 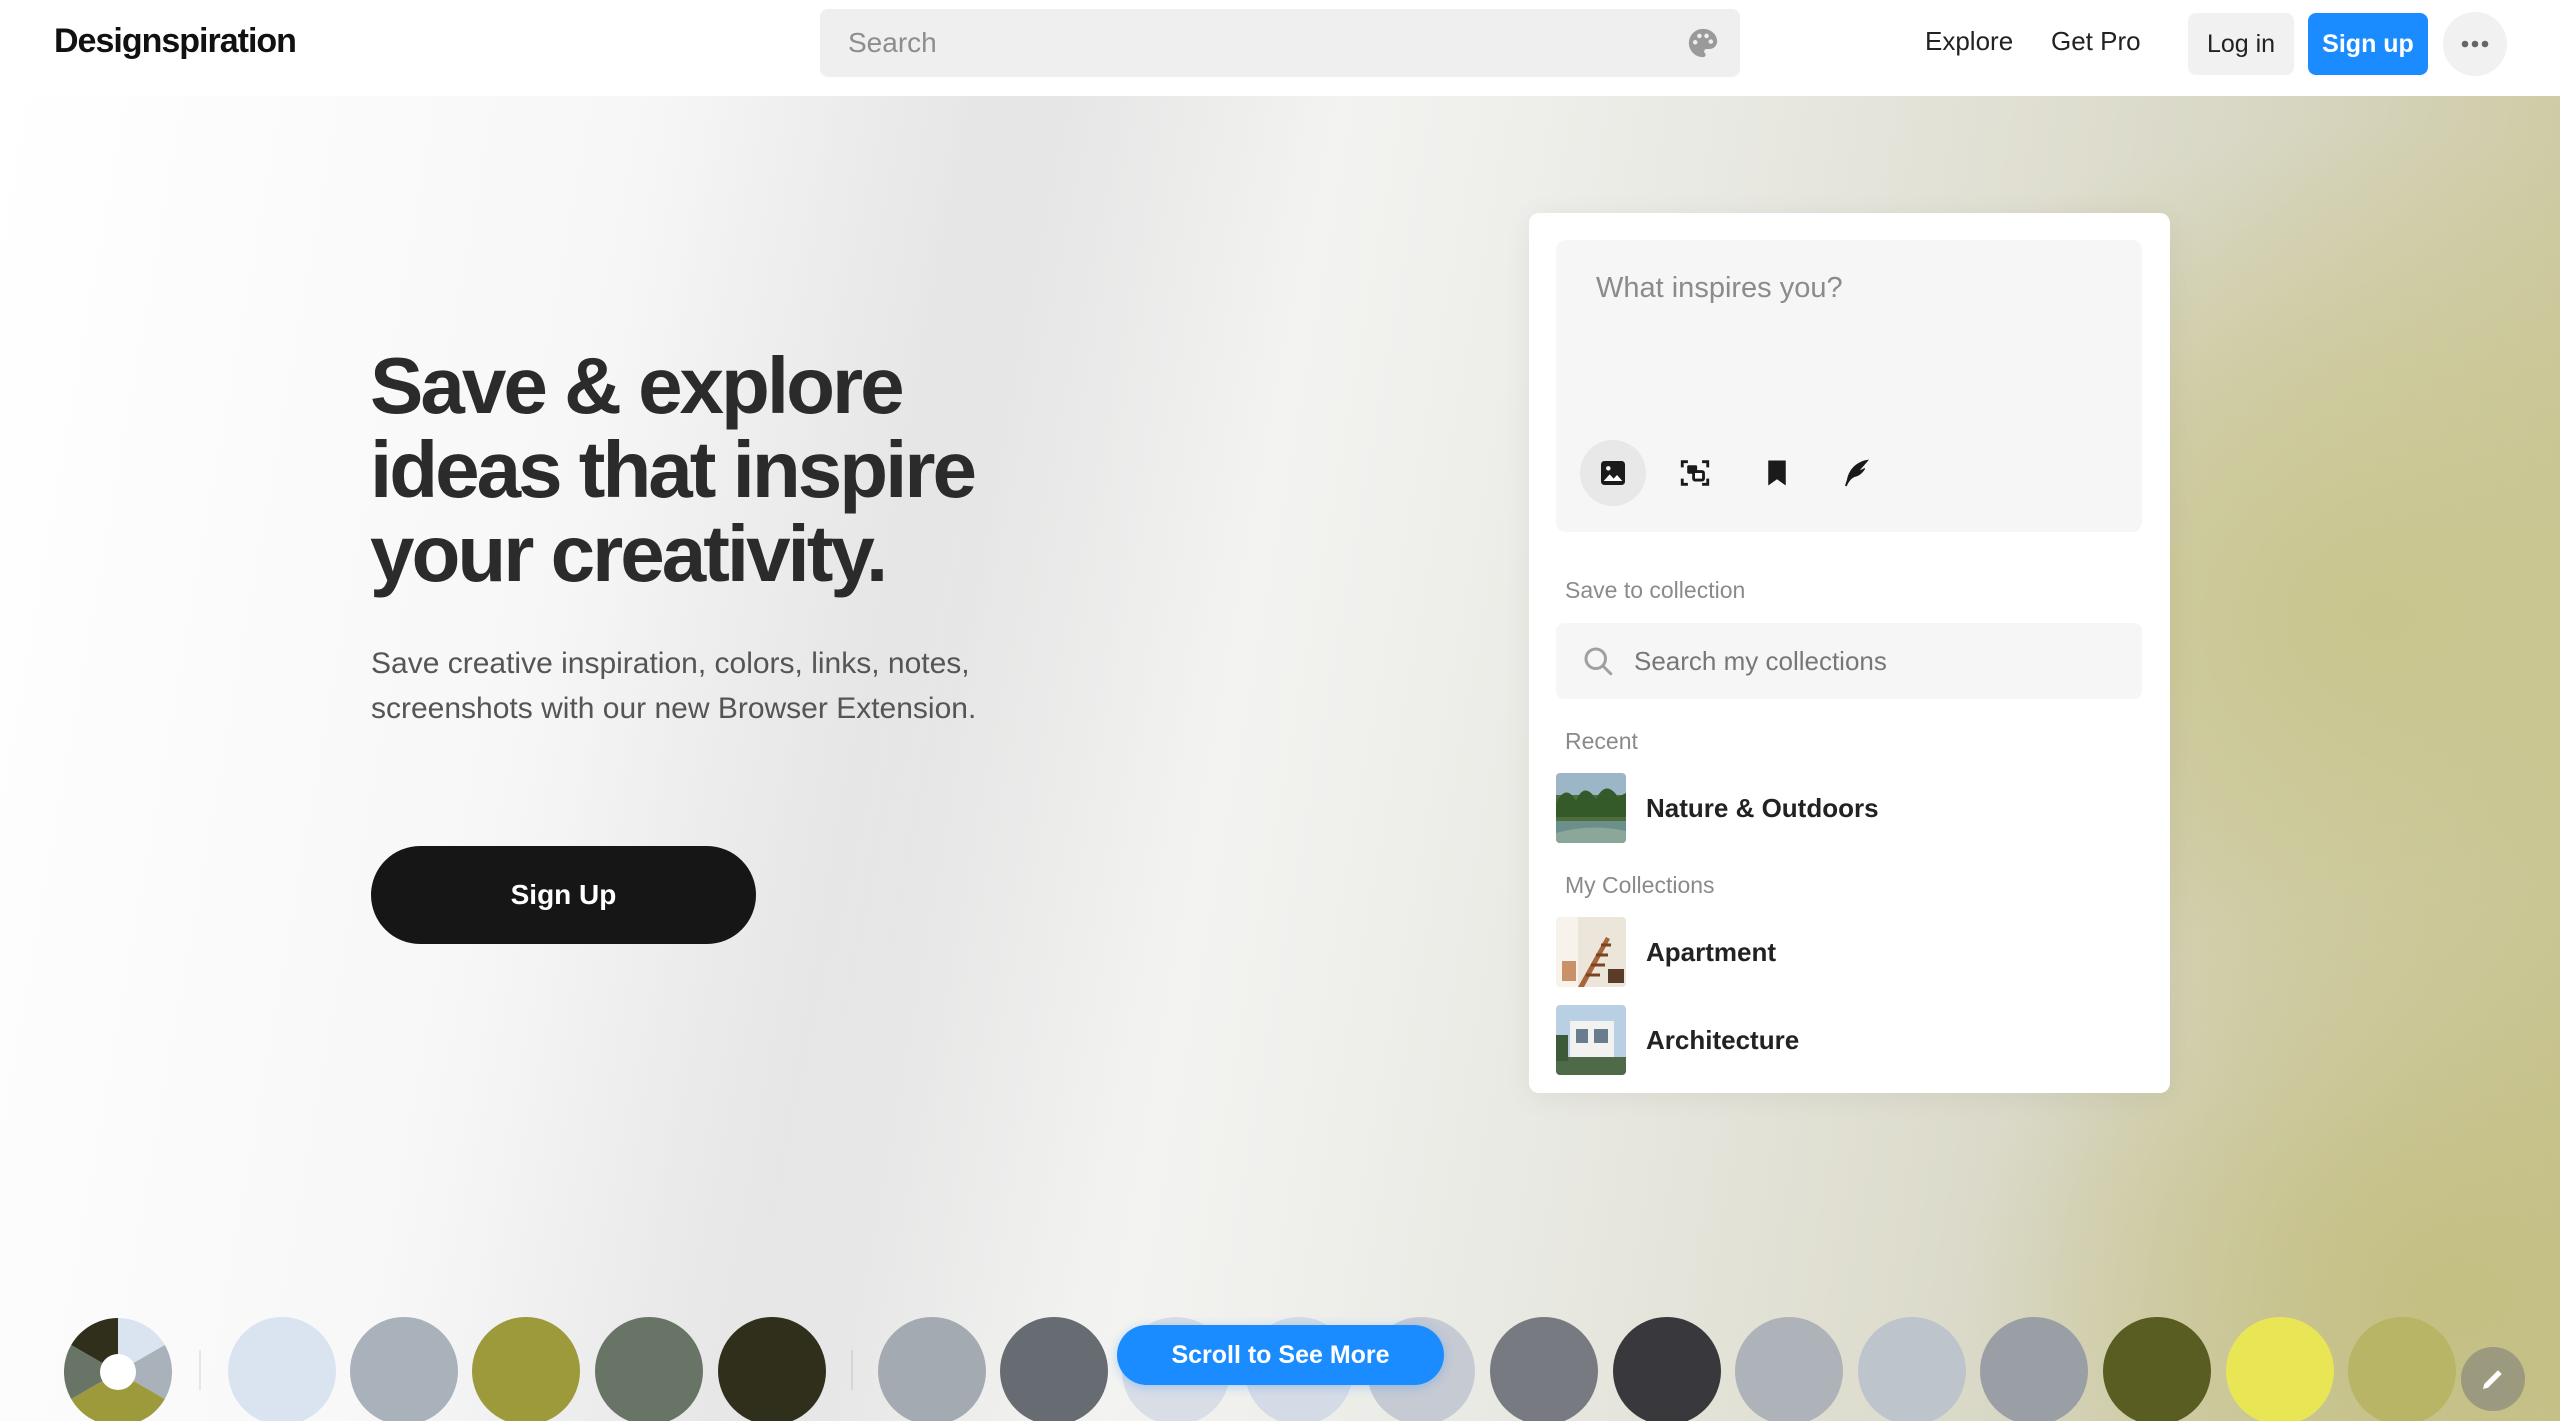 What do you see at coordinates (1280, 1355) in the screenshot?
I see `scroll-to-see-more-button: Scroll to See More` at bounding box center [1280, 1355].